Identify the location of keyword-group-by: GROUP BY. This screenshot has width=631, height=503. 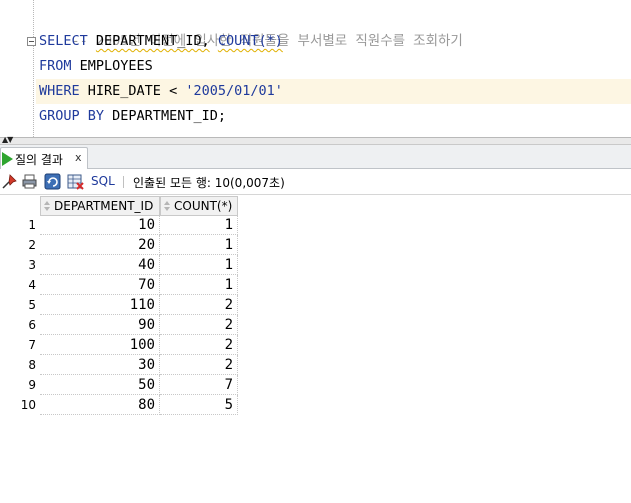
(72, 116).